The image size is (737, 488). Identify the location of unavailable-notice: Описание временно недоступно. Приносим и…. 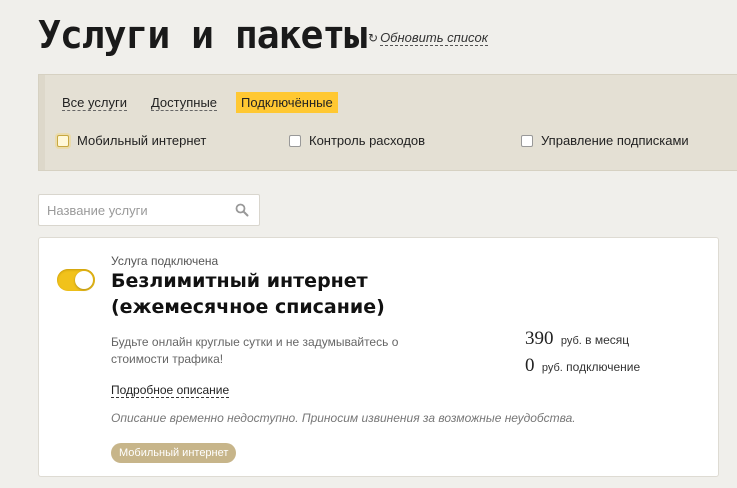
(343, 418).